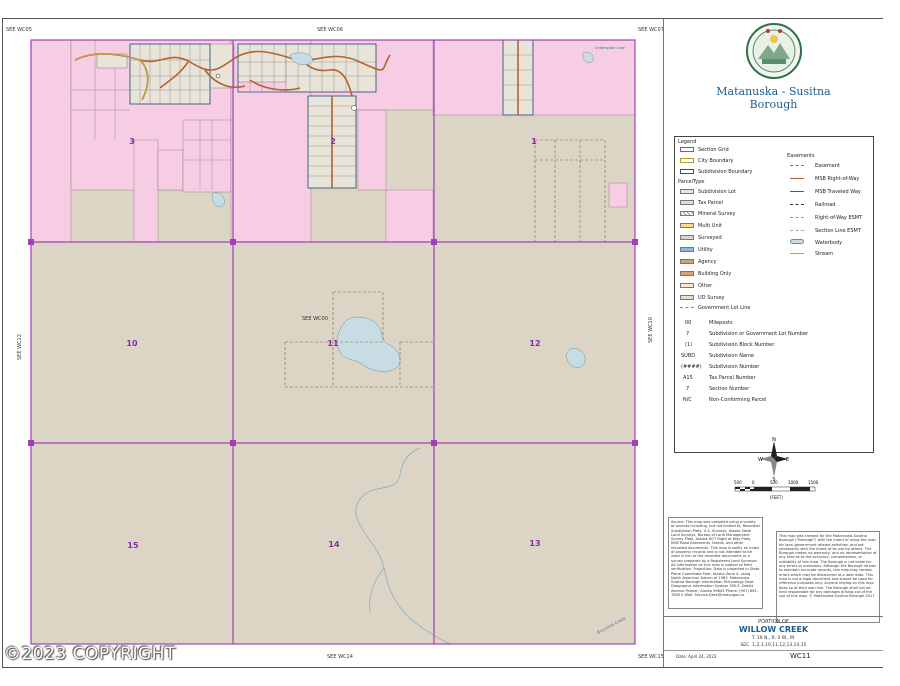 The image size is (900, 686). Describe the element at coordinates (774, 51) in the screenshot. I see `borough-seal-icon` at that location.